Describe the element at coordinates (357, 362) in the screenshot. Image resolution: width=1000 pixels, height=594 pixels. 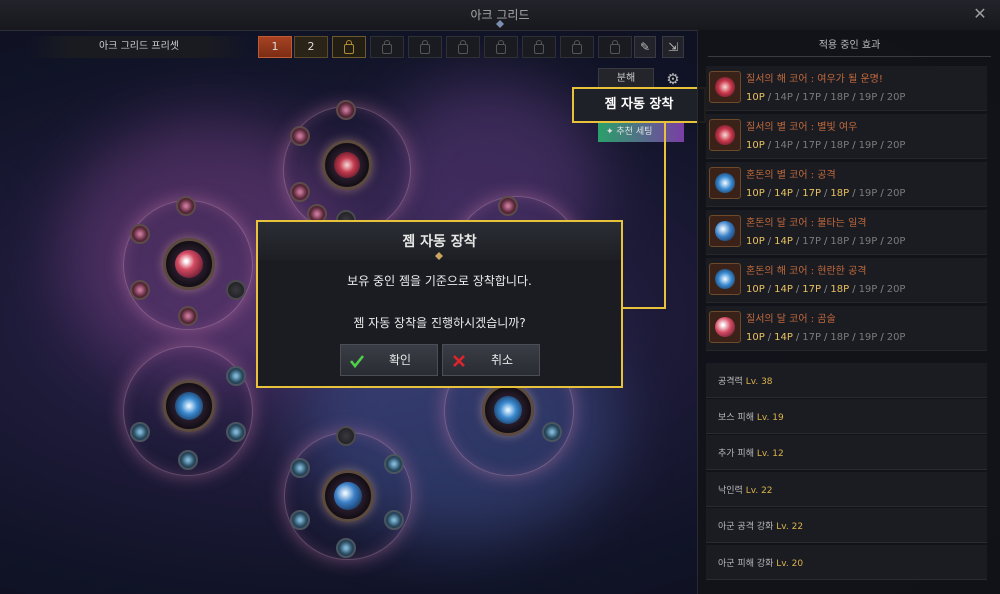
I see `checkmark-icon` at that location.